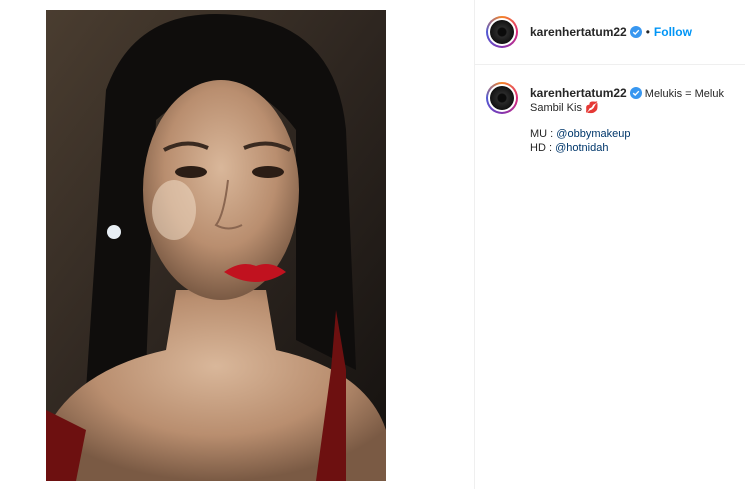 Image resolution: width=745 pixels, height=489 pixels. What do you see at coordinates (593, 134) in the screenshot?
I see `mention-link: @obbymakeup` at bounding box center [593, 134].